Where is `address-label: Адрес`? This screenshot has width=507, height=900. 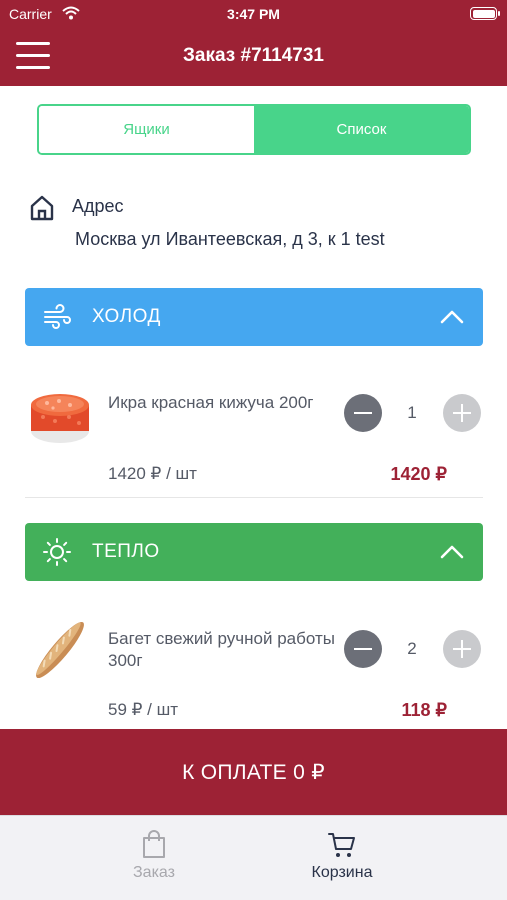 address-label: Адрес is located at coordinates (98, 206).